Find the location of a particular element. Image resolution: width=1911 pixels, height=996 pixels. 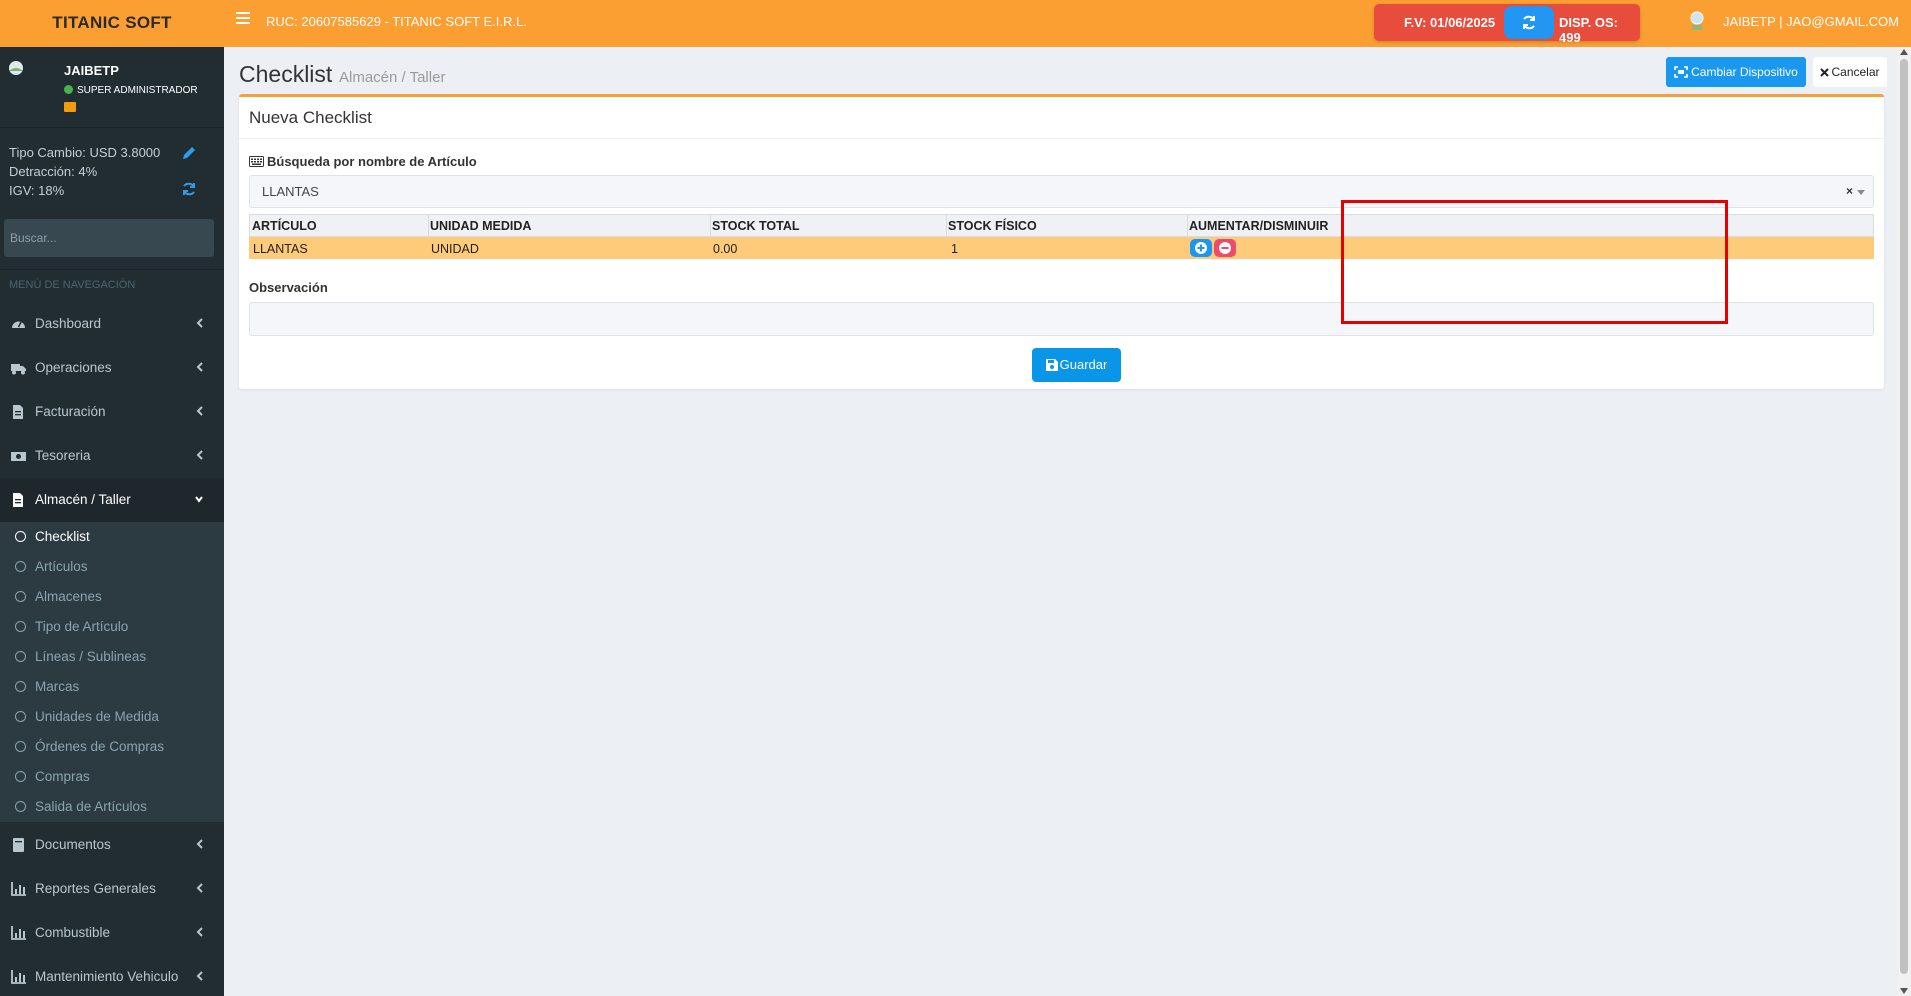

sidebar-item-combustible: Combustible is located at coordinates (112, 933).